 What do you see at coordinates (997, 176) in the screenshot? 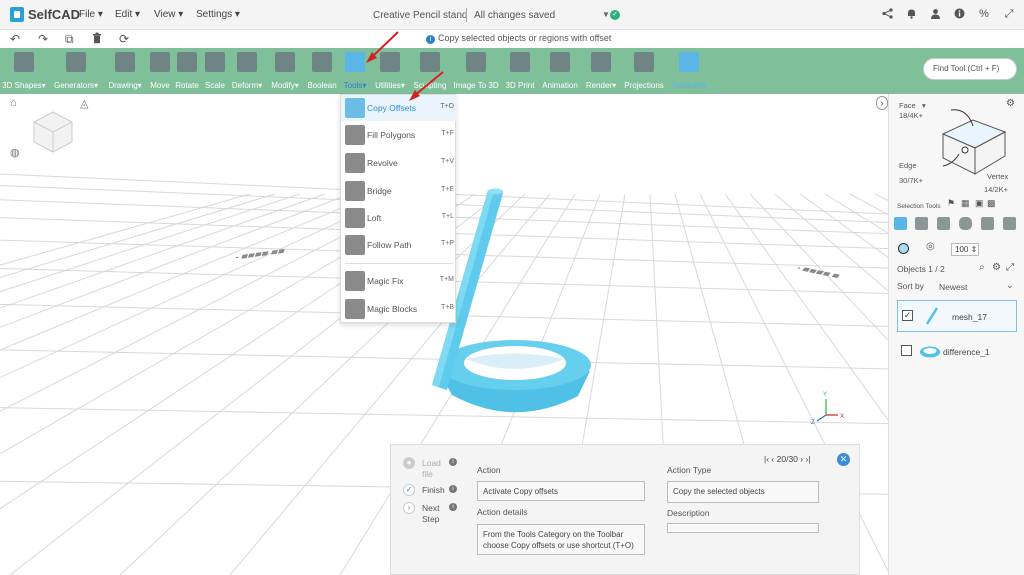
I see `vertex-label: Vertex` at bounding box center [997, 176].